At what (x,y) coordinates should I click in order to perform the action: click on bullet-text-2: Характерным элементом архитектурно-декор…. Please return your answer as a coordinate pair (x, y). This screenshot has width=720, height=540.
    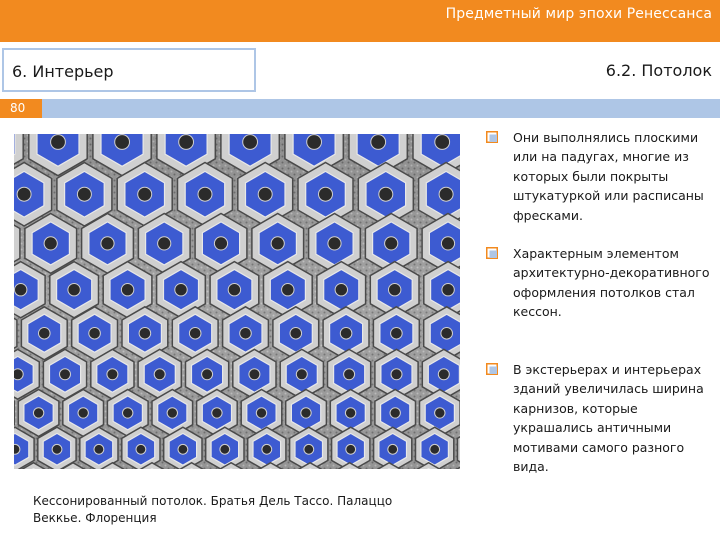
    Looking at the image, I should click on (611, 283).